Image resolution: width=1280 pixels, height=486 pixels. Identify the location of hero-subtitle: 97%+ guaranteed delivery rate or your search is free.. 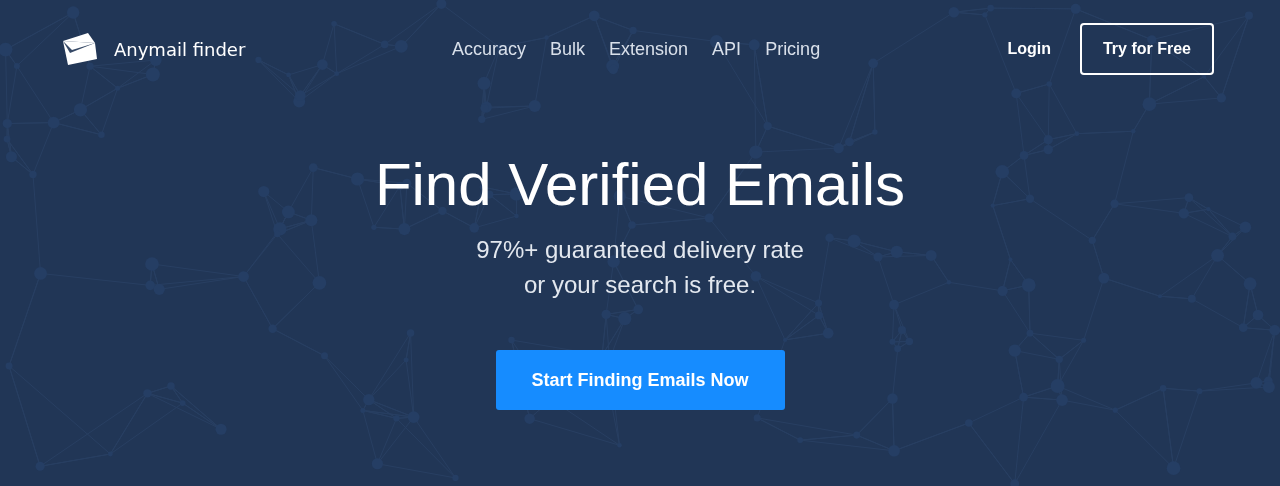
(640, 267).